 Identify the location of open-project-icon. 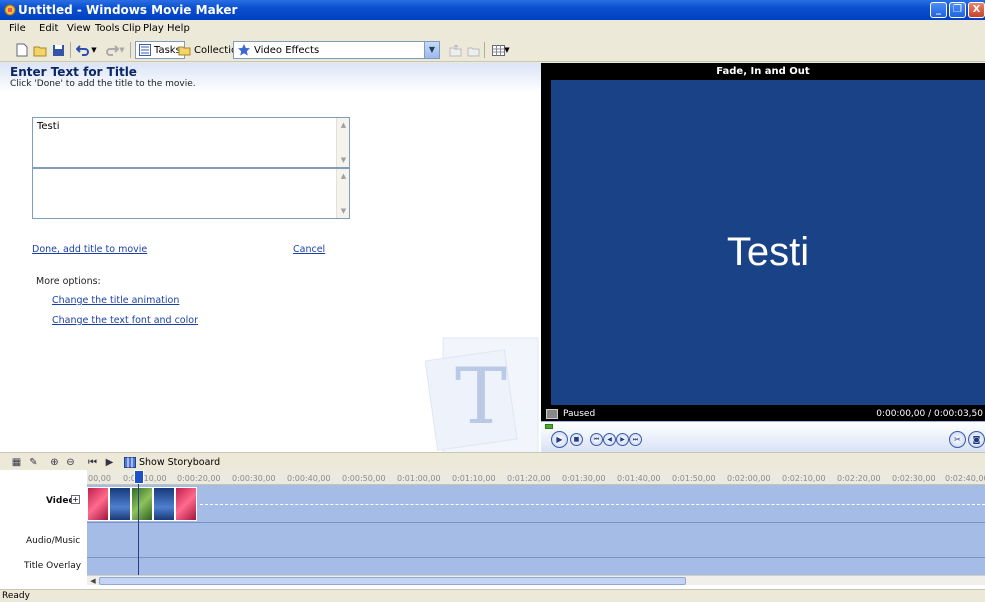
(40, 50).